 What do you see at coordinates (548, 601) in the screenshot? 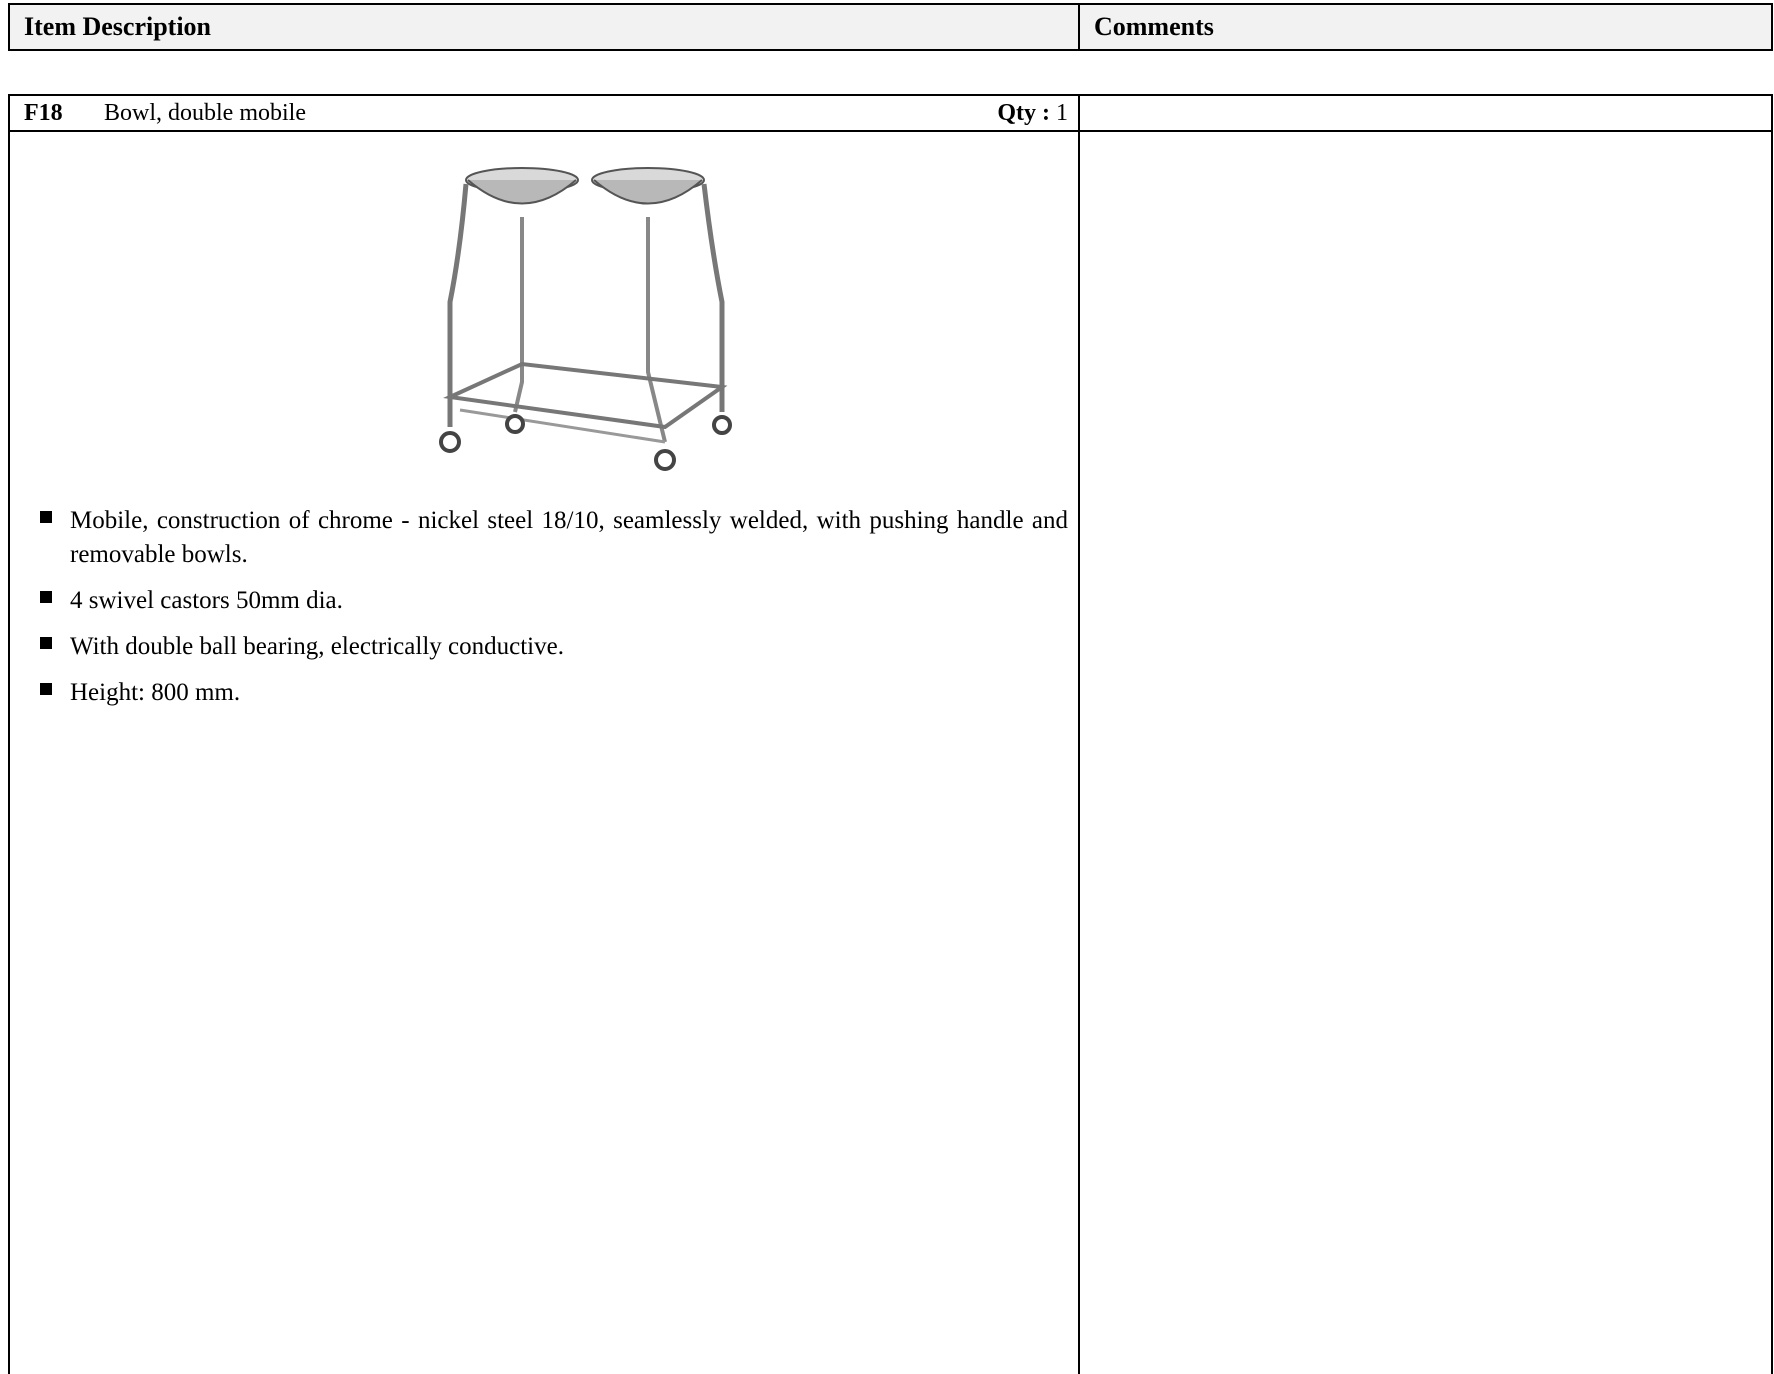
I see `list-item: 4 swivel castors 50mm dia.` at bounding box center [548, 601].